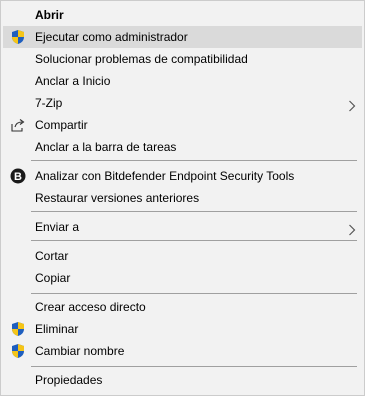  Describe the element at coordinates (18, 125) in the screenshot. I see `share-icon` at that location.